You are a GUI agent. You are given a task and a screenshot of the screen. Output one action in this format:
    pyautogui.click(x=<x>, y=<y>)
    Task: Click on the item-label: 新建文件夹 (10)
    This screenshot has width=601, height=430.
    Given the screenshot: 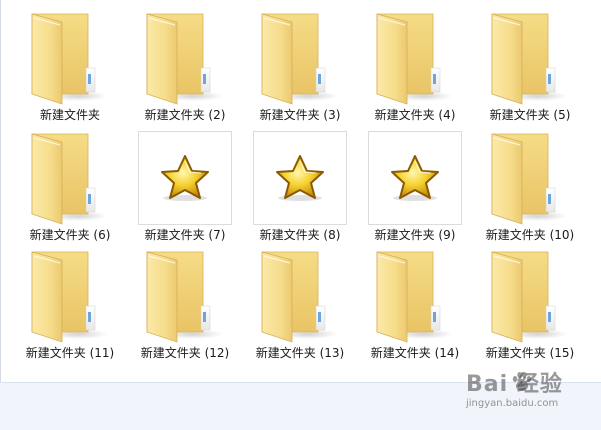 What is the action you would take?
    pyautogui.click(x=530, y=235)
    